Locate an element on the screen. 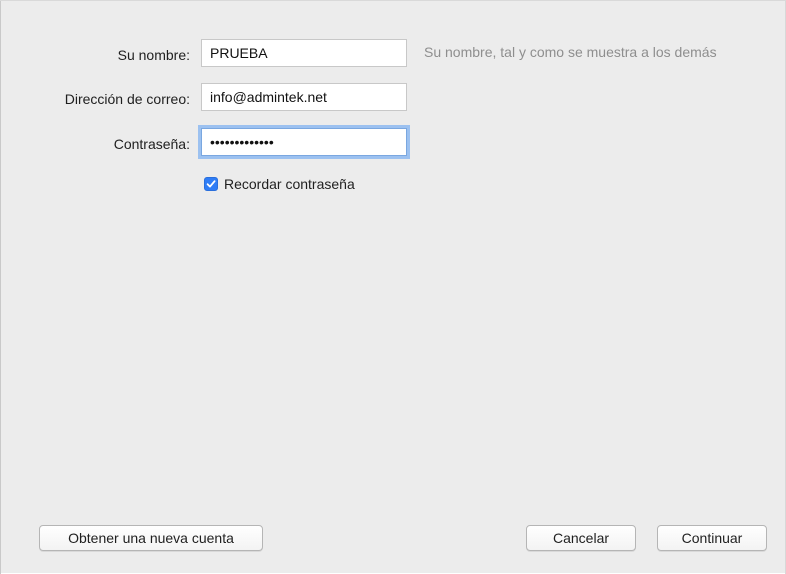 The height and width of the screenshot is (574, 786). password-input is located at coordinates (304, 142).